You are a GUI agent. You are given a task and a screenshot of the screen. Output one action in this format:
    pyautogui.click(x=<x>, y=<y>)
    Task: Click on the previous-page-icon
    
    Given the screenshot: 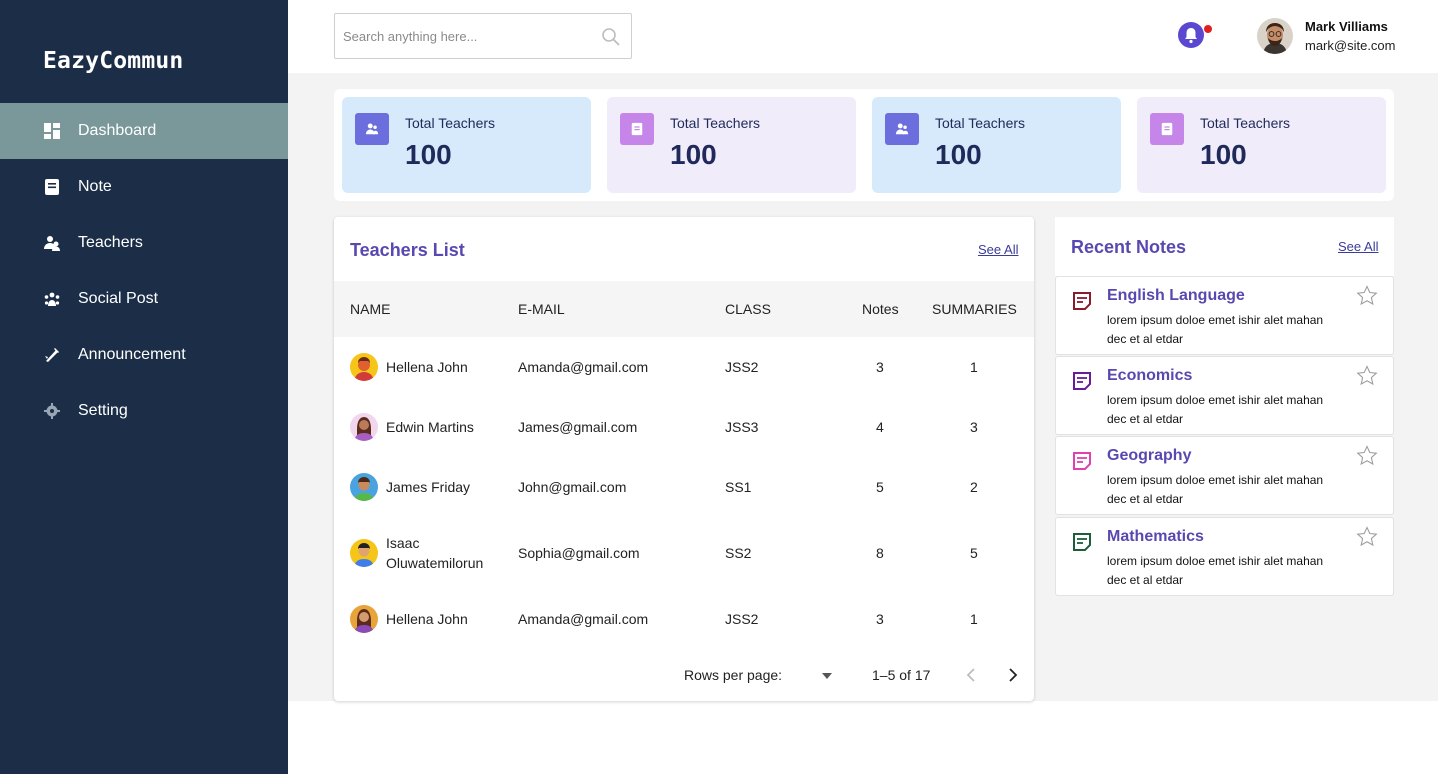 What is the action you would take?
    pyautogui.click(x=972, y=675)
    